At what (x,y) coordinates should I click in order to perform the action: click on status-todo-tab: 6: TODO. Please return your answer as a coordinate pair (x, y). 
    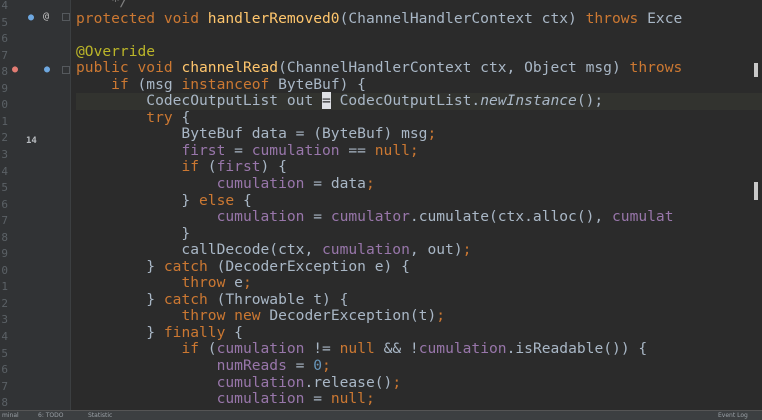
    Looking at the image, I should click on (50, 415).